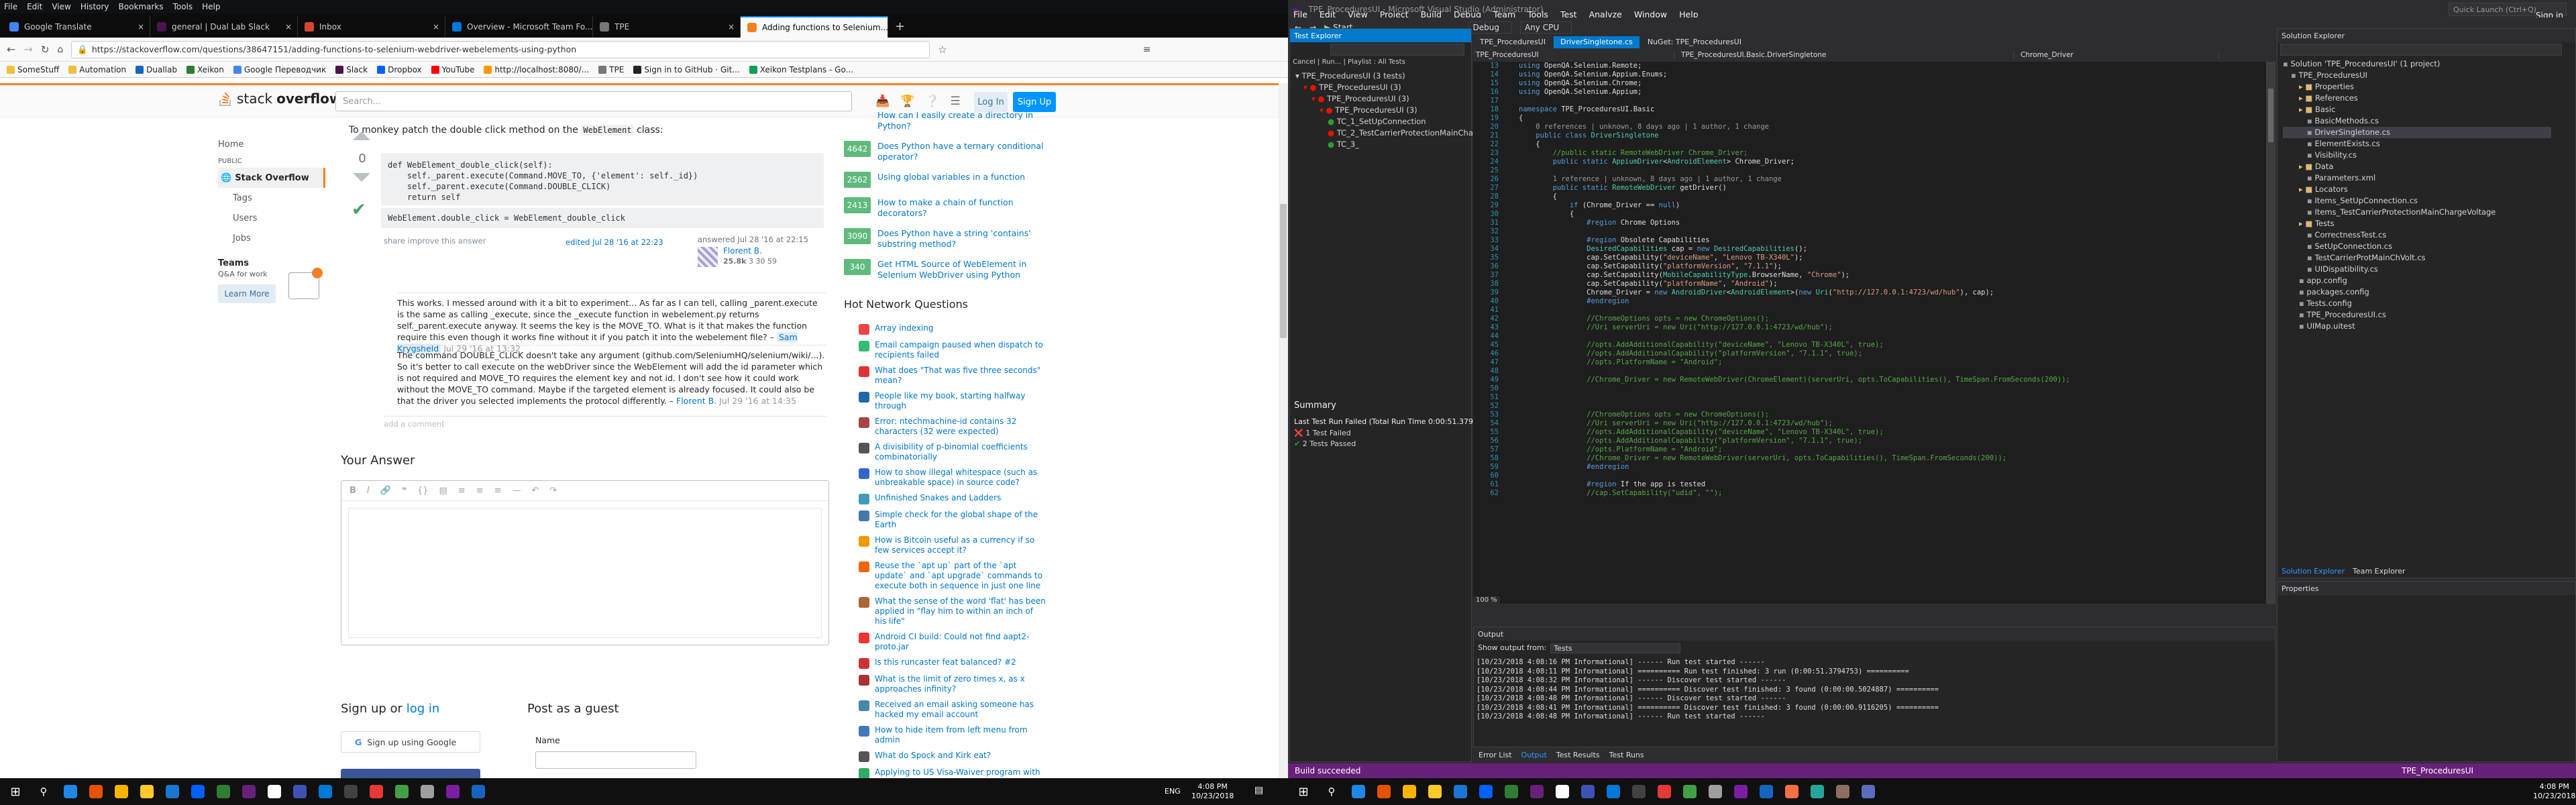 This screenshot has height=805, width=2576. Describe the element at coordinates (1846, 55) in the screenshot. I see `nav-combo: TPE_ProceduresUI.Basic.DriverSingletone` at that location.